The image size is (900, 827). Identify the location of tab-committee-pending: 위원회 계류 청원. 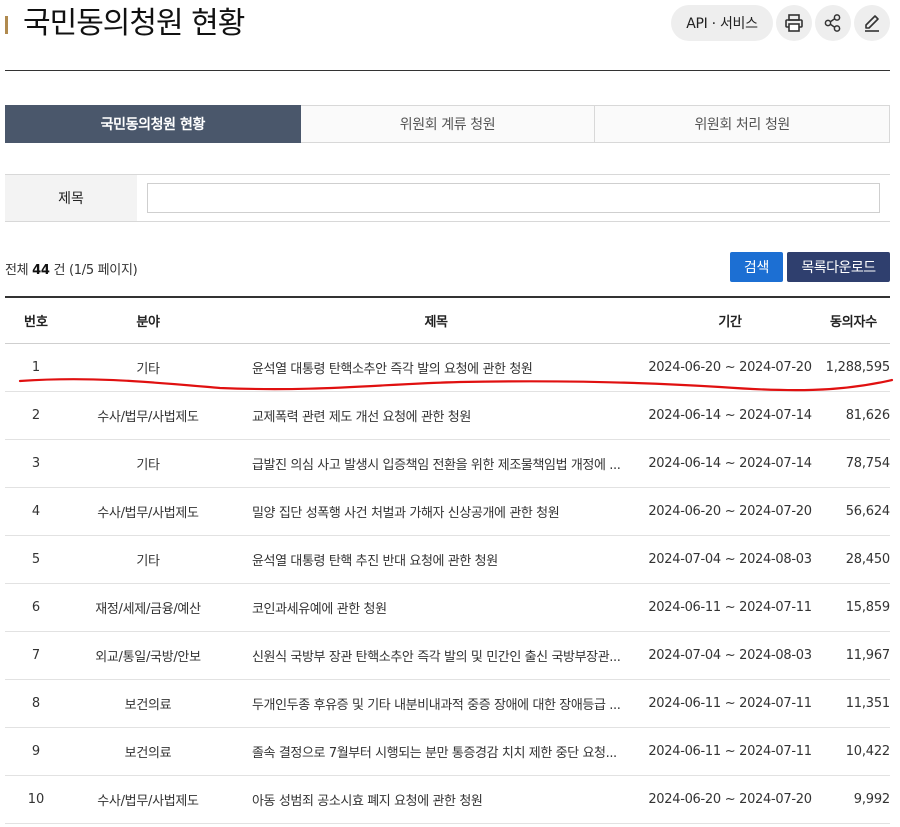
(448, 124).